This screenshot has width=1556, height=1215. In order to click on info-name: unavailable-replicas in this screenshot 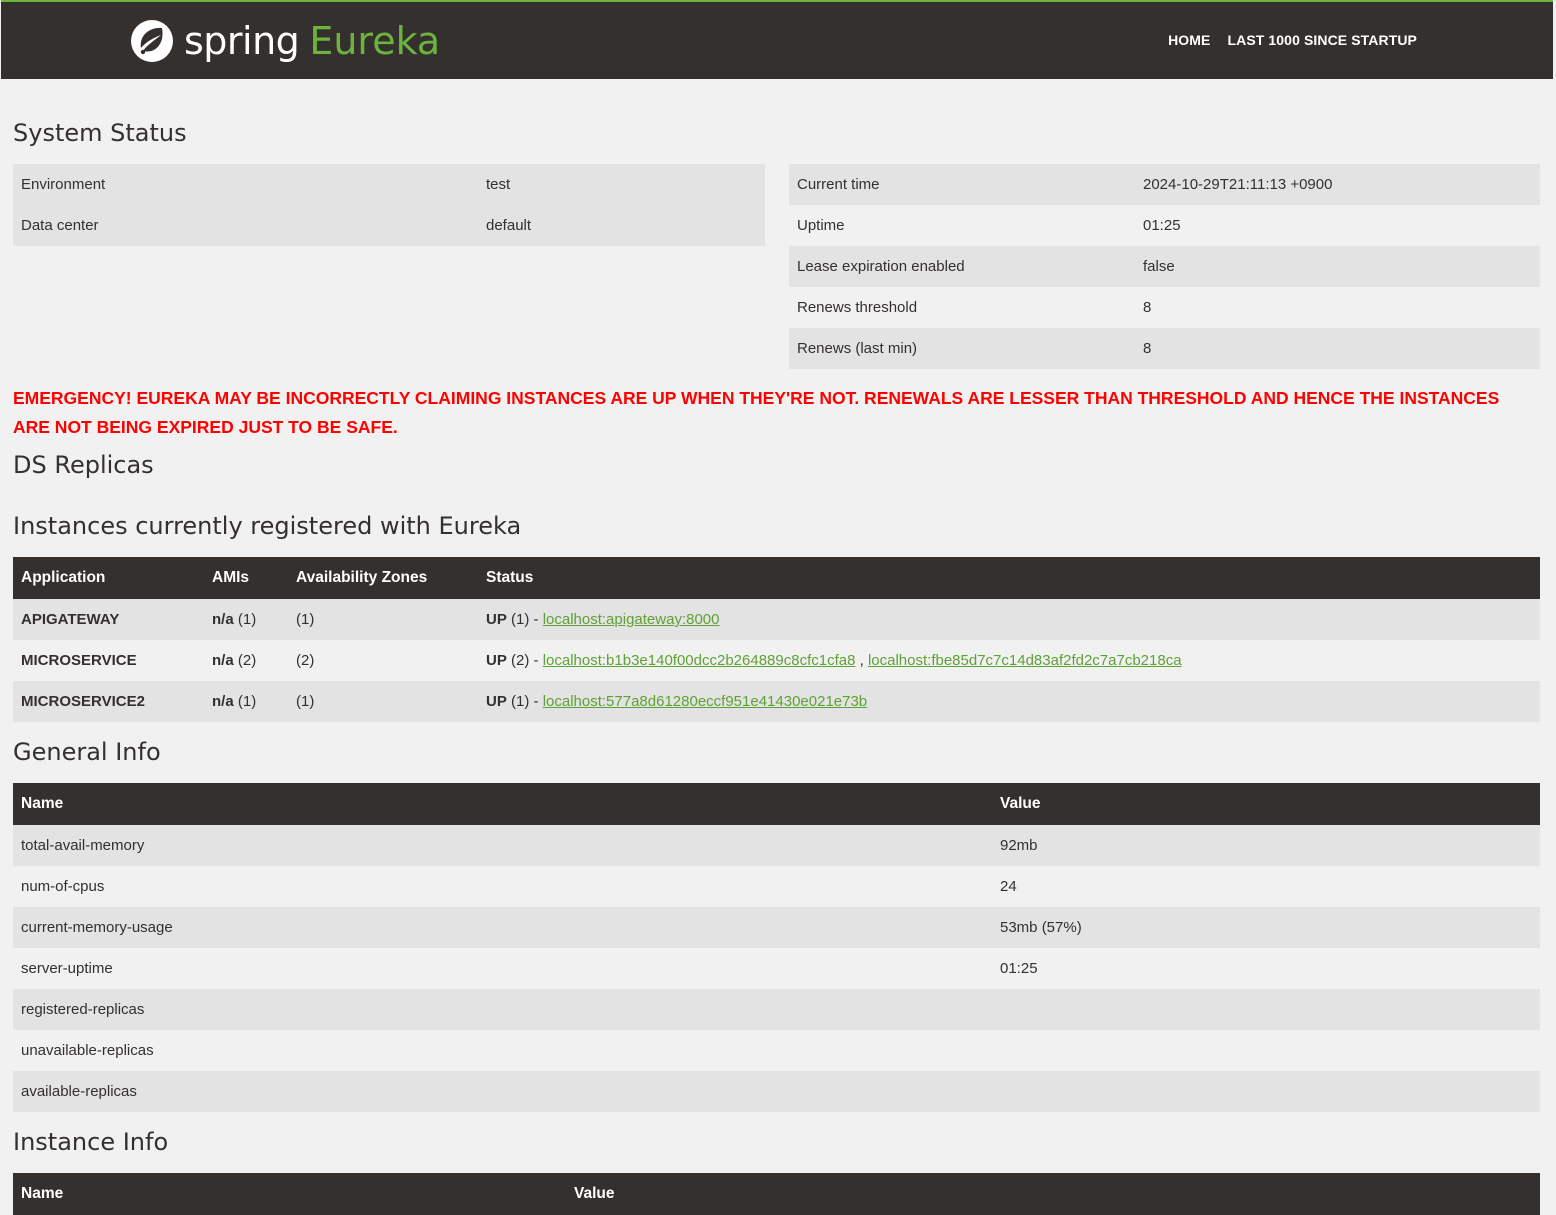, I will do `click(502, 1050)`.